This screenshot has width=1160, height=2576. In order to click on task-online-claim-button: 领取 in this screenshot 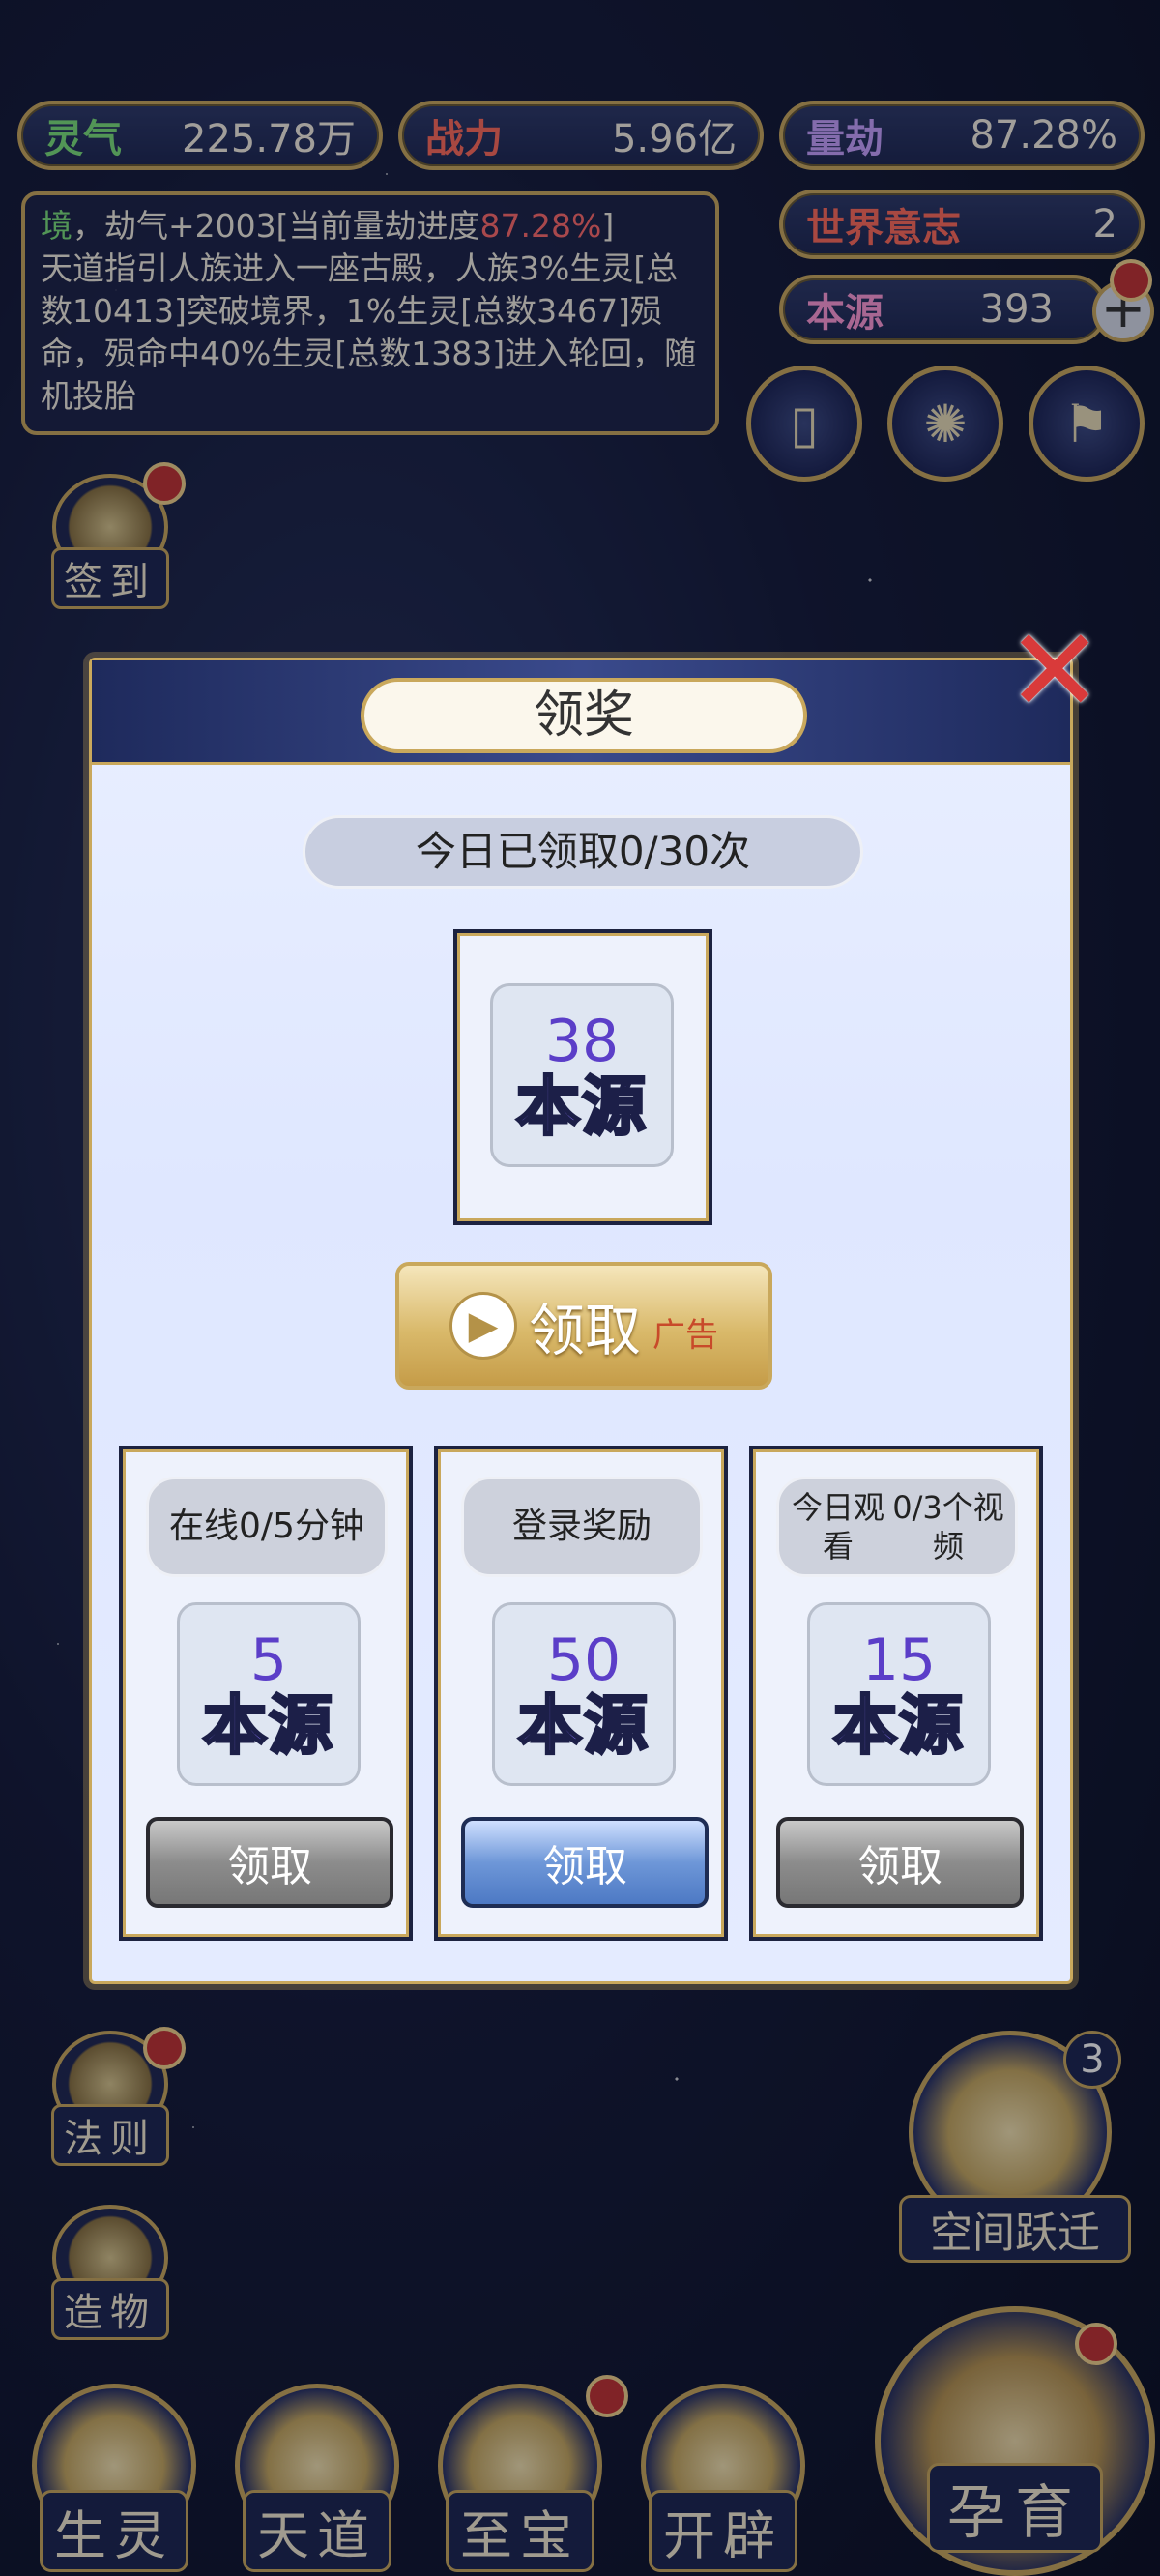, I will do `click(269, 1862)`.